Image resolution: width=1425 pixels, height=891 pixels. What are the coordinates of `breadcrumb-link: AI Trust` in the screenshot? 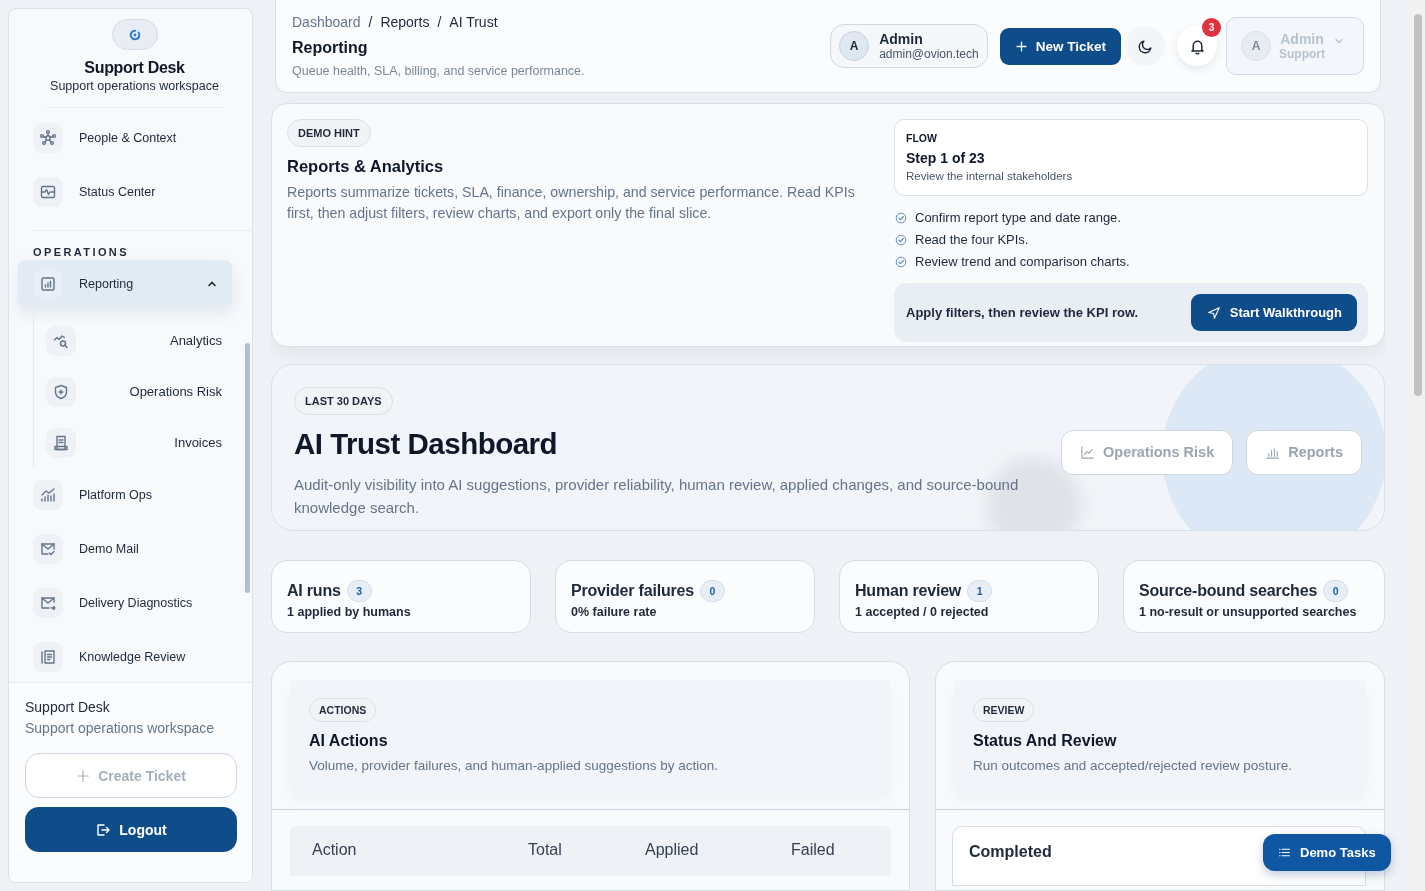 It's located at (473, 22).